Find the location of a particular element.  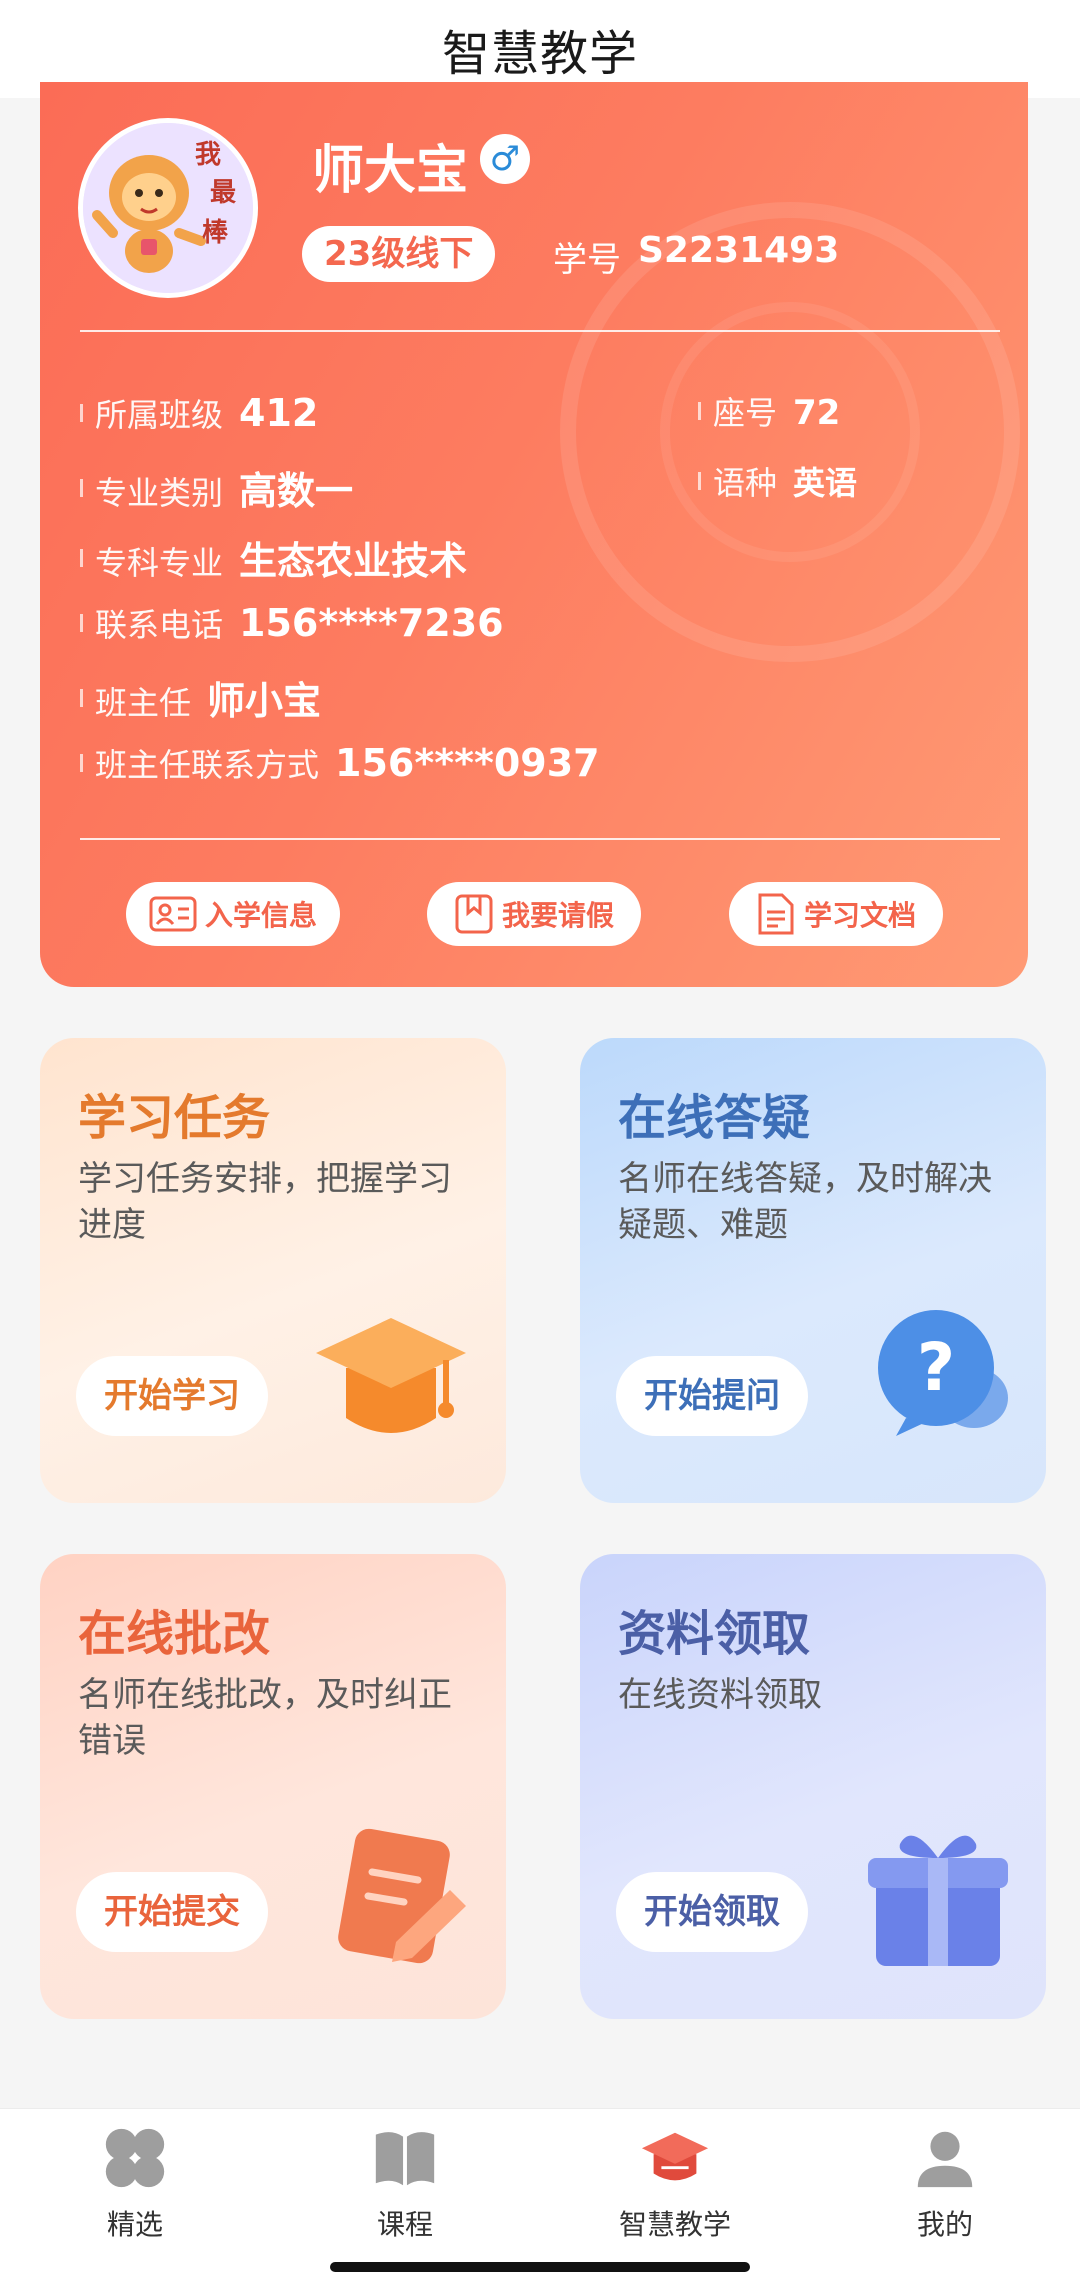

nav-label: 智慧教学 is located at coordinates (674, 2224).